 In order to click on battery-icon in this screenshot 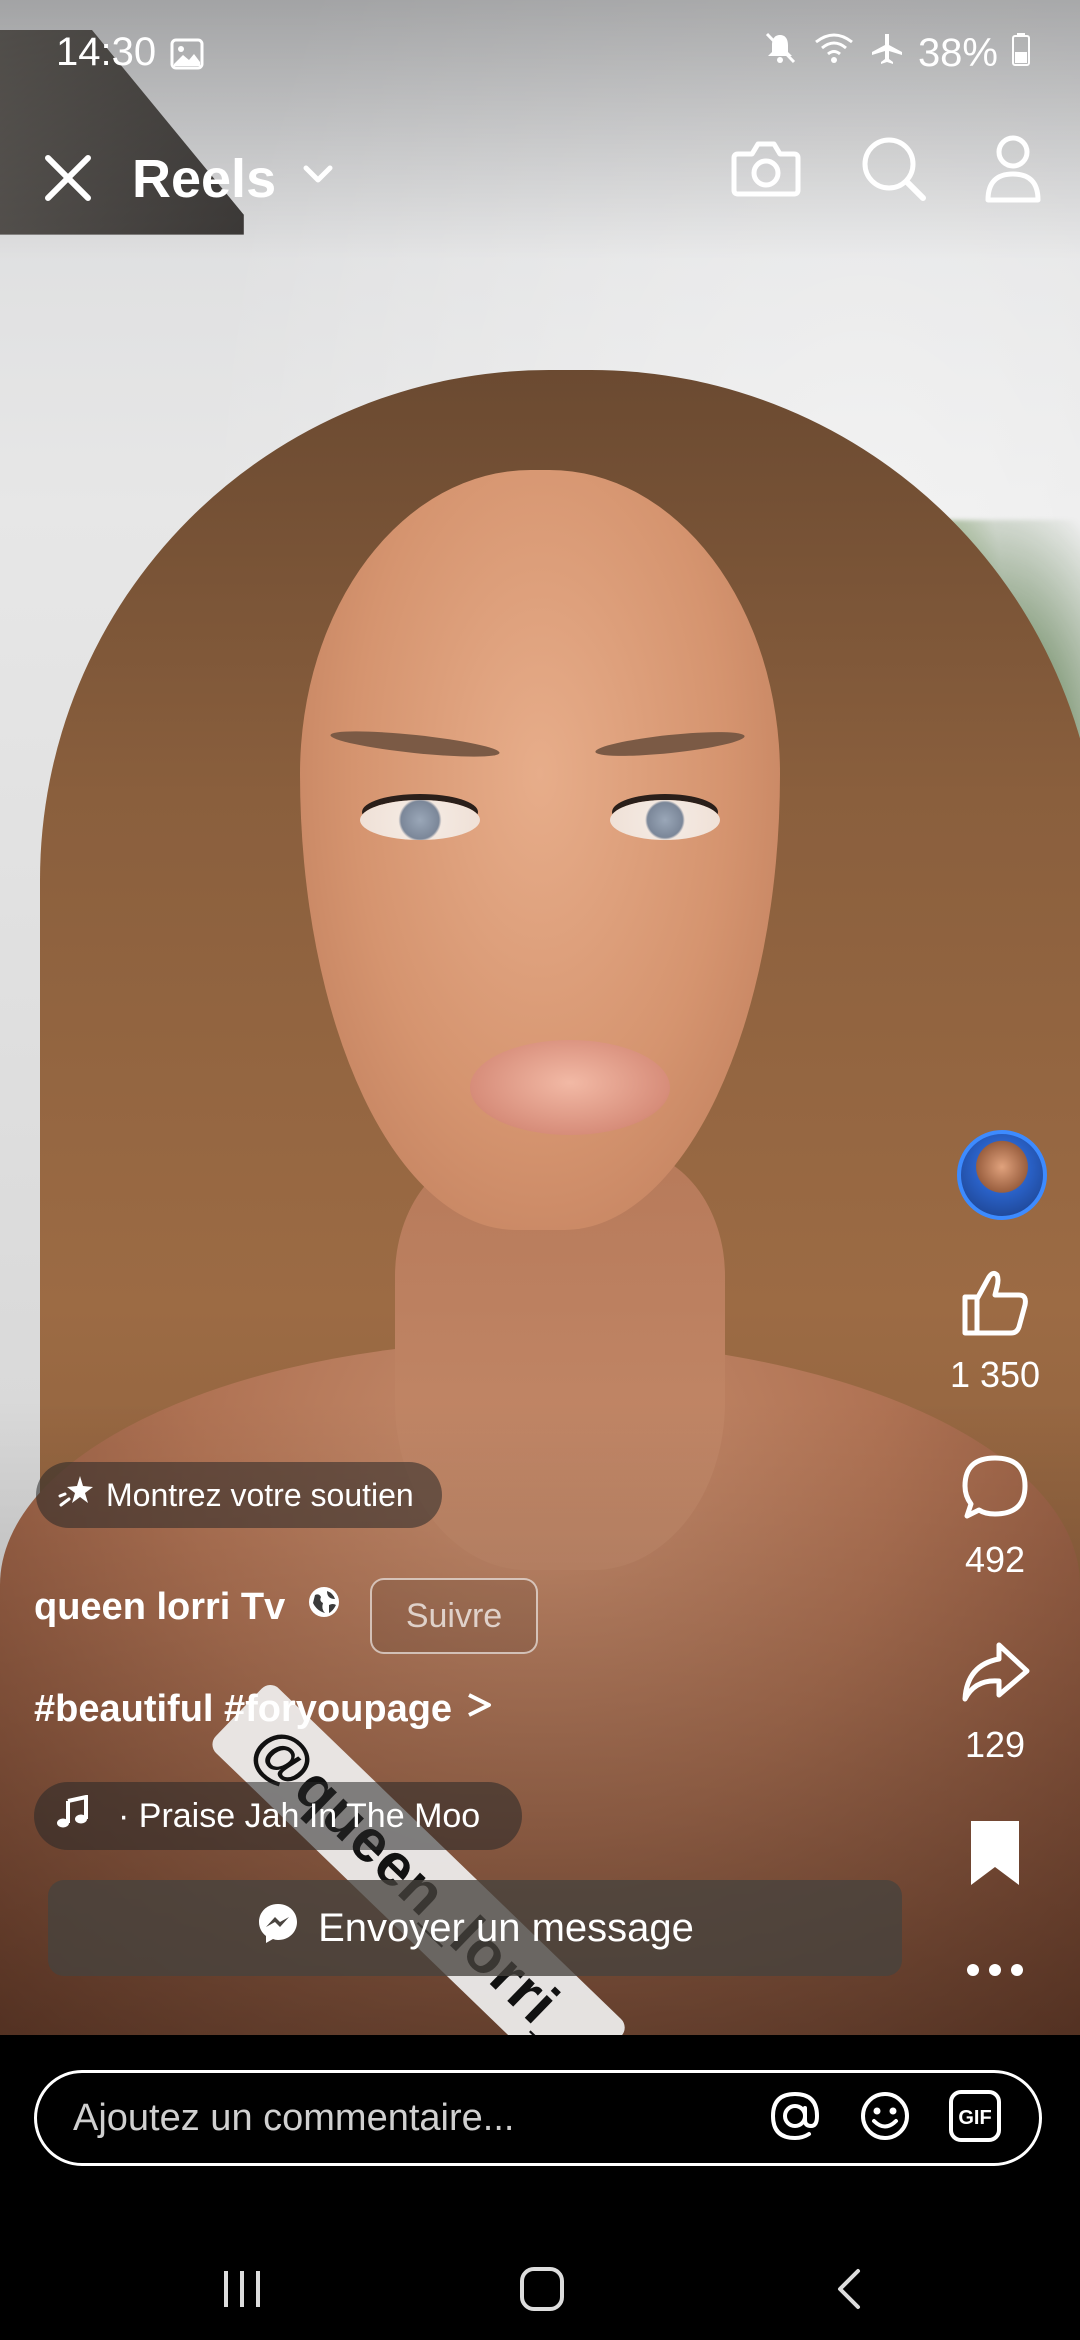, I will do `click(1021, 53)`.